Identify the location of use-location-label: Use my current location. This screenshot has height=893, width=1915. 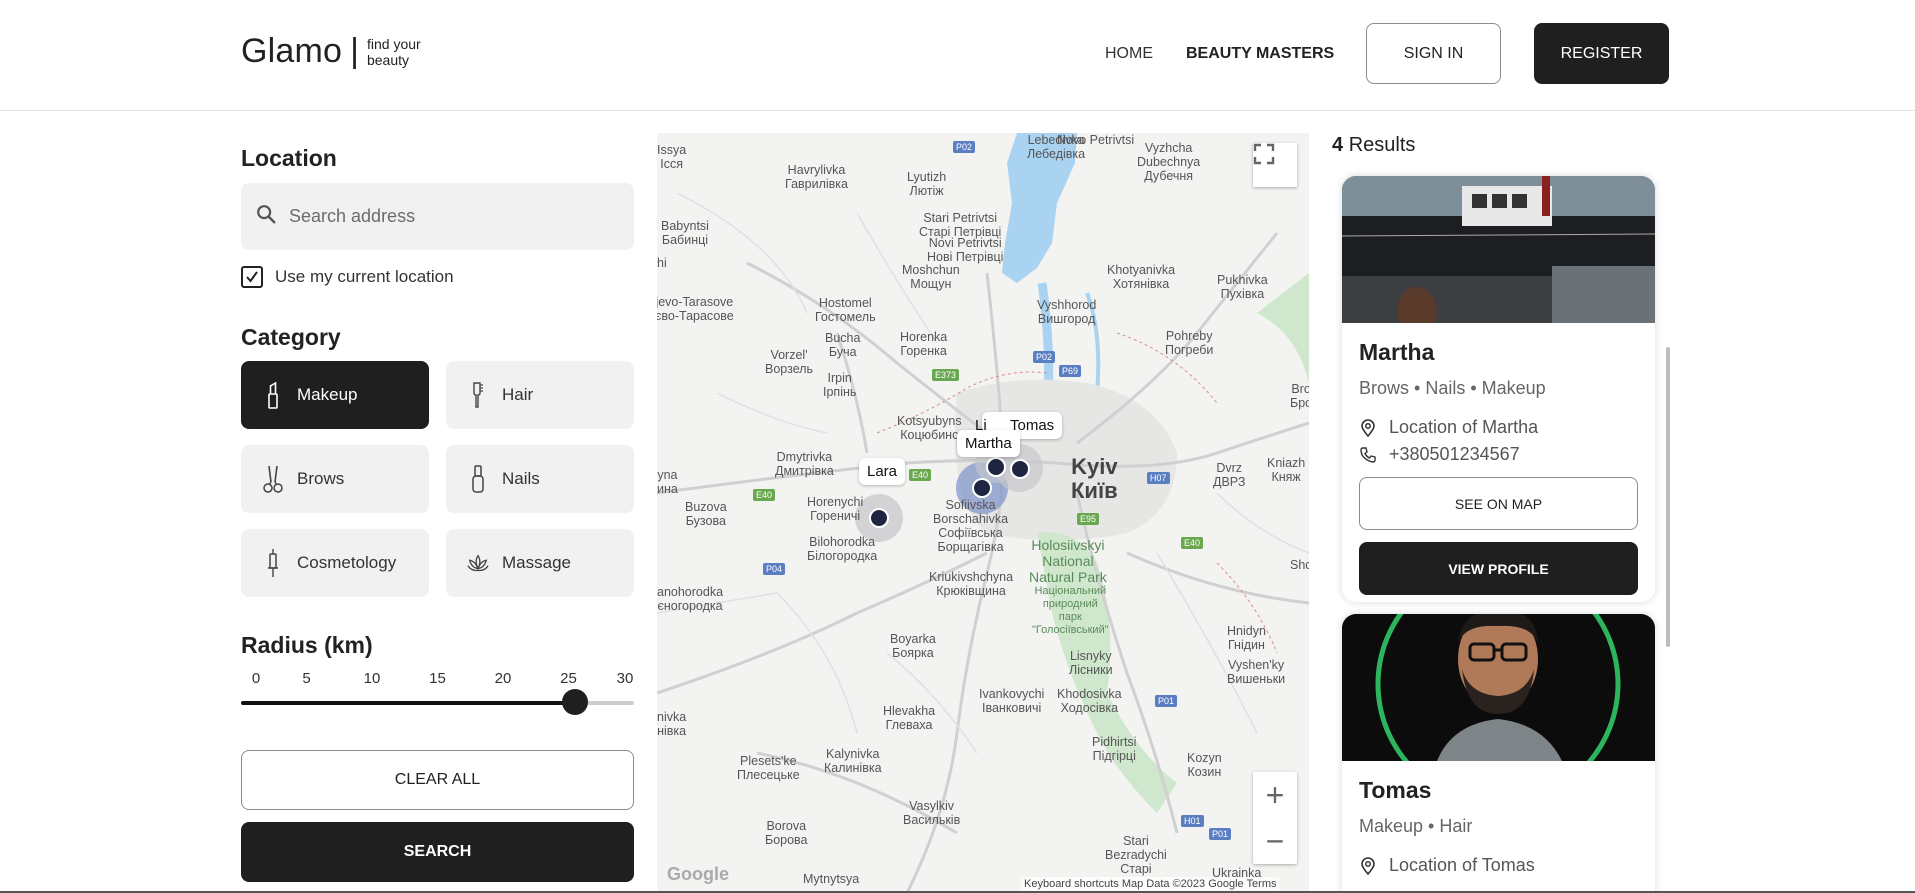
(364, 276).